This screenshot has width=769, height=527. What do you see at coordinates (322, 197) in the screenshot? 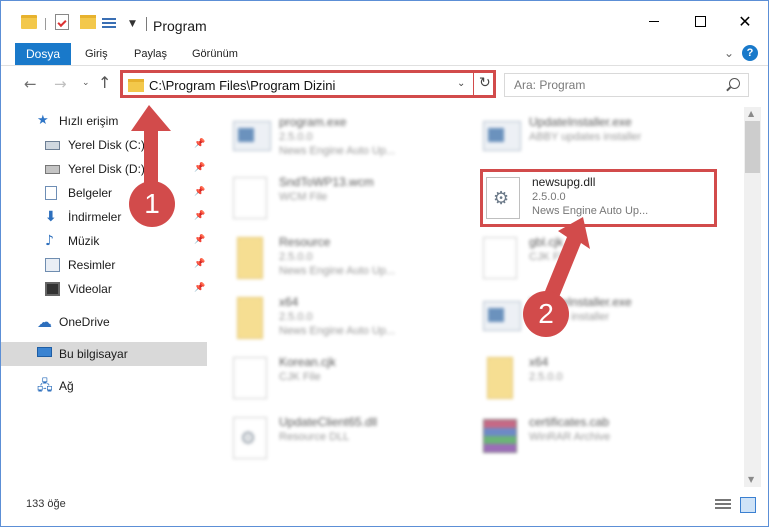
I see `file-item: SndToWP13.wcm WCM File` at bounding box center [322, 197].